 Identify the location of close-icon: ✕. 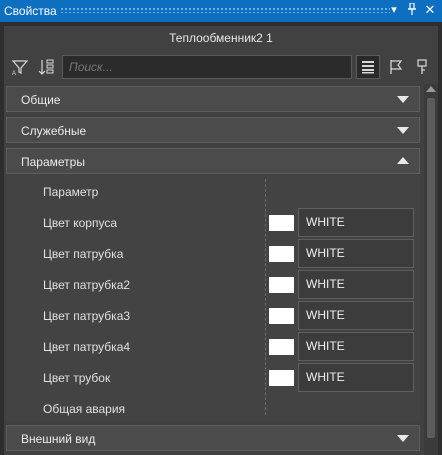
(430, 10).